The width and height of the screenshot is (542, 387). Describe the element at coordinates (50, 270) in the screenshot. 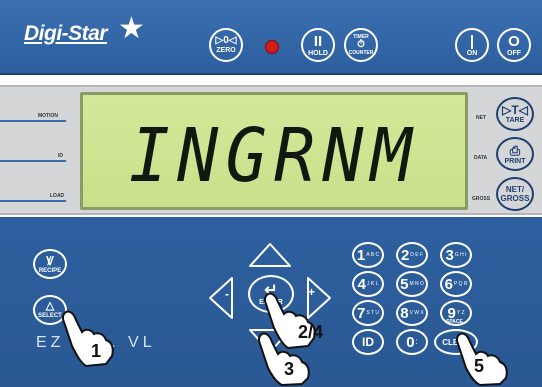

I see `recipe-label: RECIPE` at that location.